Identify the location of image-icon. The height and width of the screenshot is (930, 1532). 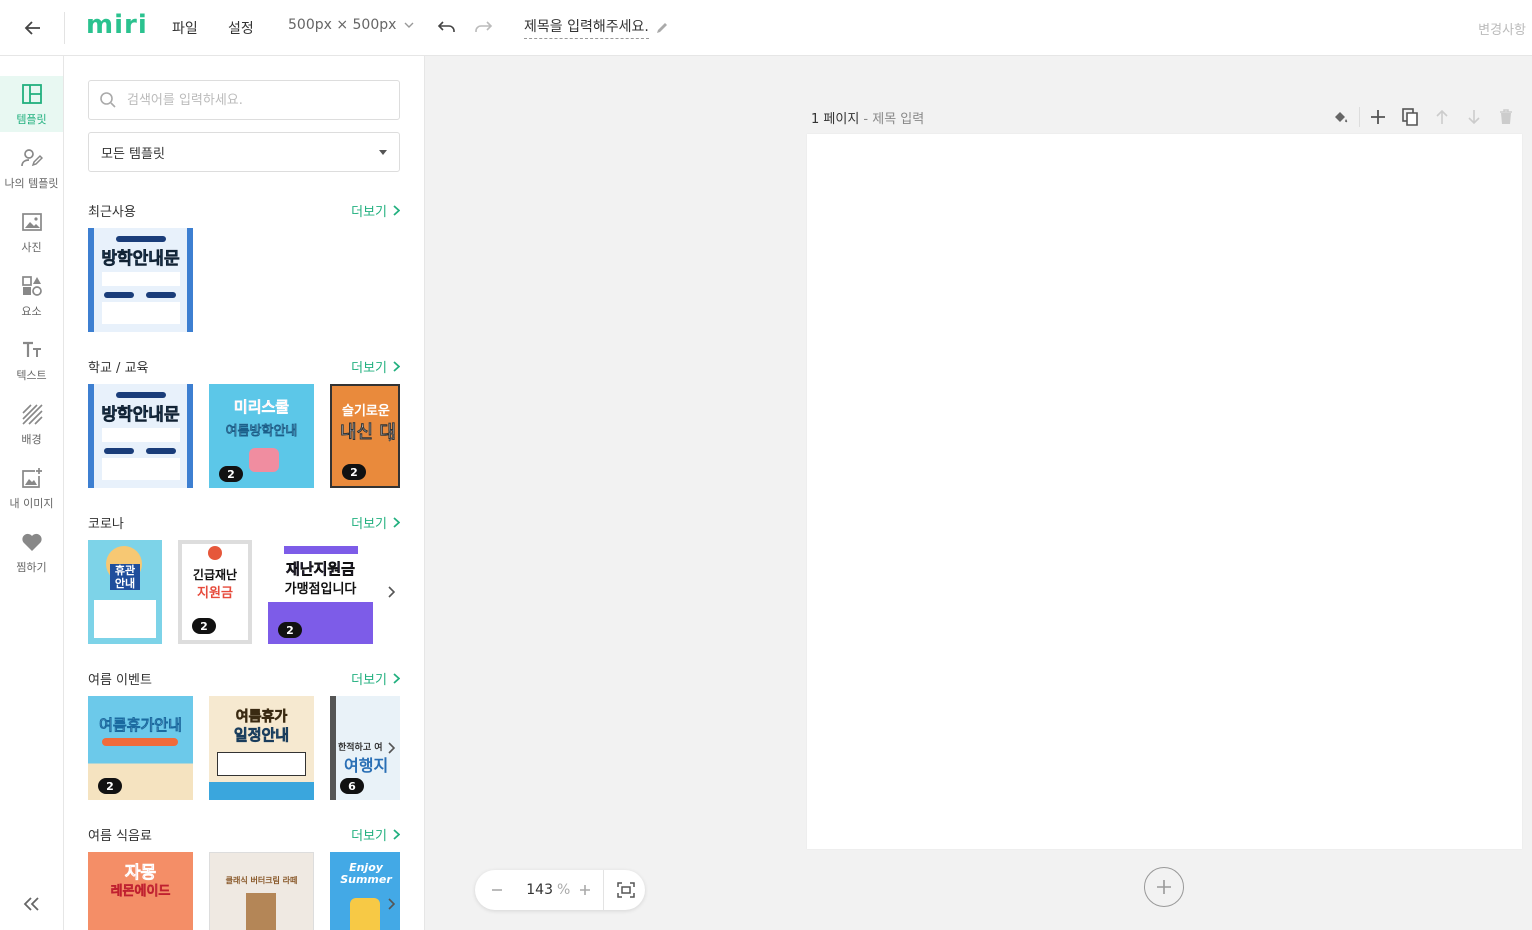
(32, 222).